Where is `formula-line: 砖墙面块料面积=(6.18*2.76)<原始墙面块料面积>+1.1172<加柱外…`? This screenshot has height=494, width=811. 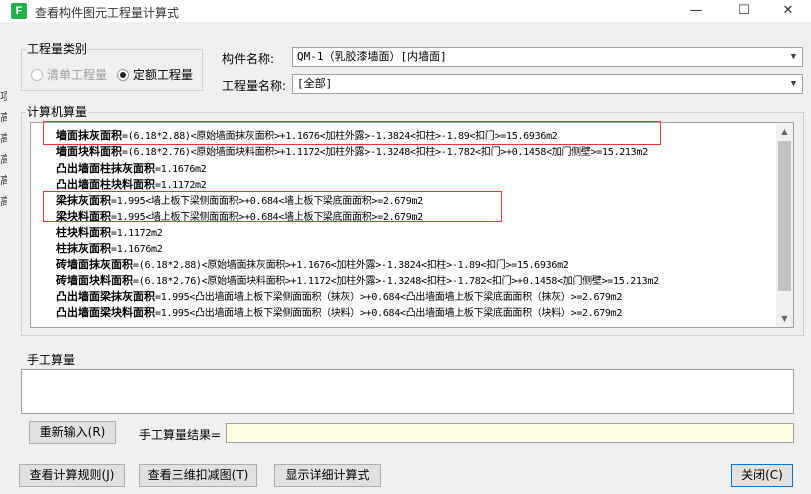 formula-line: 砖墙面块料面积=(6.18*2.76)<原始墙面块料面积>+1.1172<加柱外… is located at coordinates (357, 280).